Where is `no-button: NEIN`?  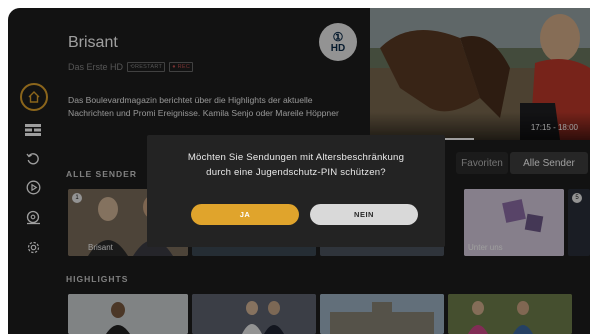
no-button: NEIN is located at coordinates (364, 214).